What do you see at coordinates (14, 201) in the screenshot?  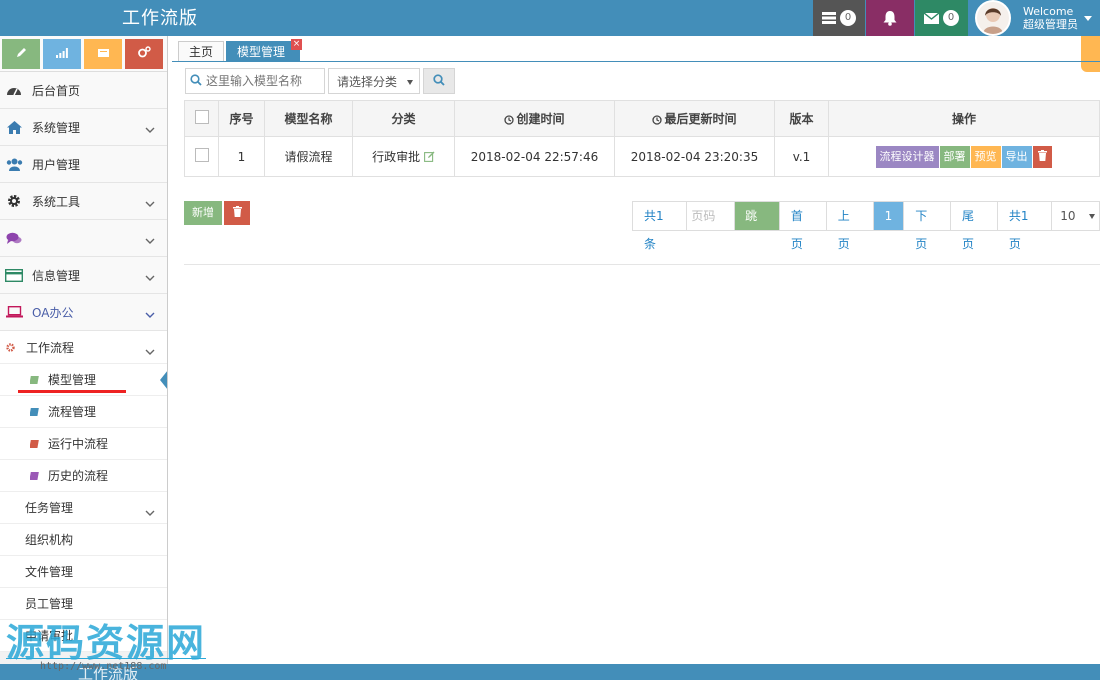 I see `gear-icon` at bounding box center [14, 201].